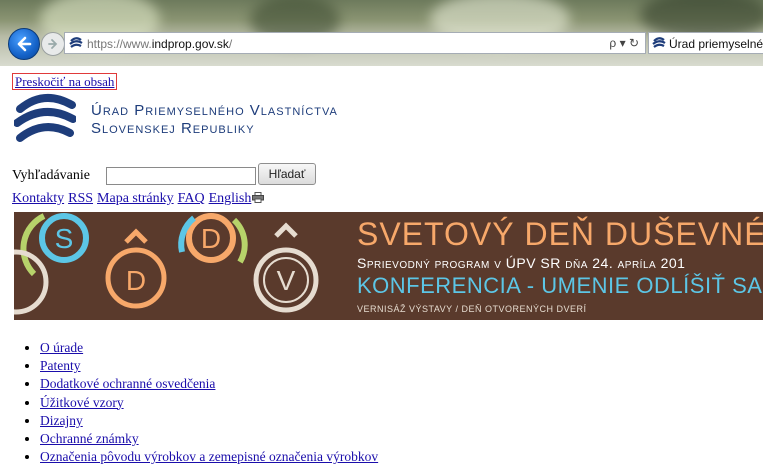  I want to click on nav-link-dodatkove-osvedcenia: Dodatkové ochranné osvedčenia, so click(127, 383).